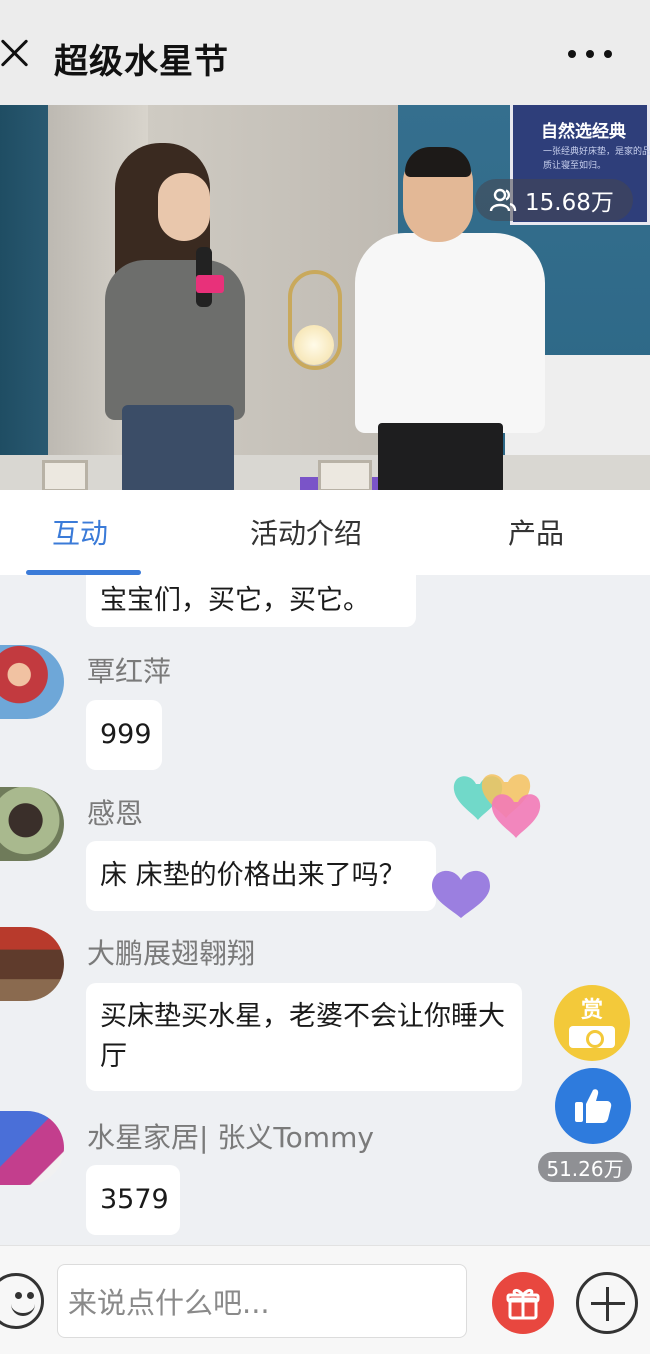  I want to click on add-icon, so click(607, 1303).